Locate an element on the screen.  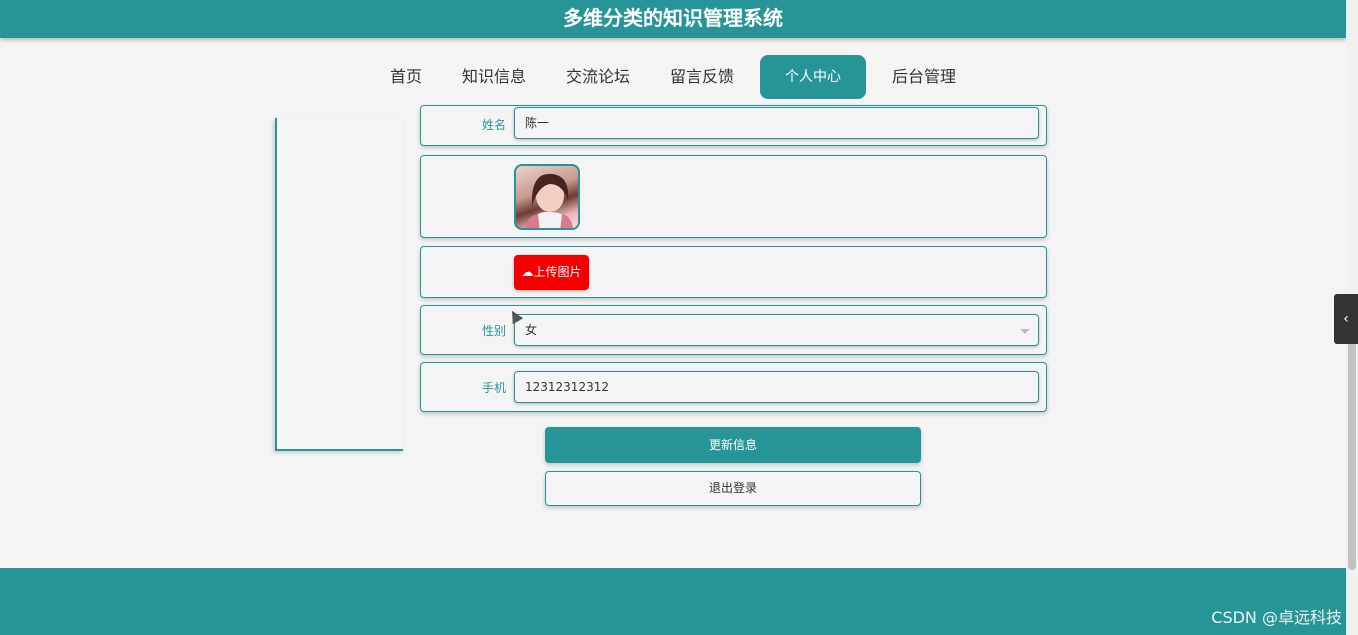
logout-button: 退出登录 is located at coordinates (733, 488).